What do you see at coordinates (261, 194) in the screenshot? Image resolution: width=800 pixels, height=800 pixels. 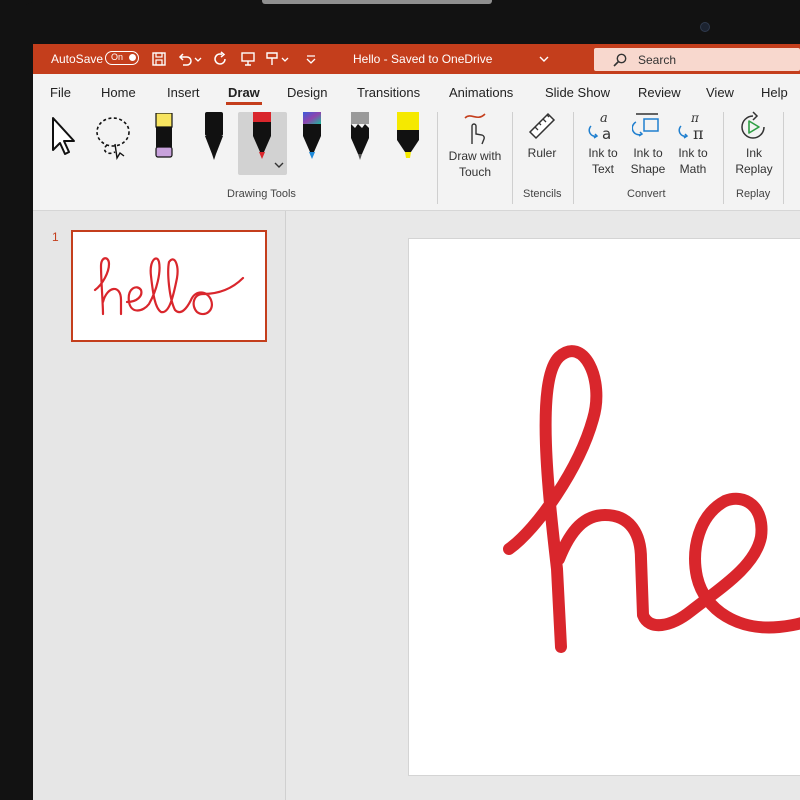 I see `group-label-drawing-tools: Drawing Tools` at bounding box center [261, 194].